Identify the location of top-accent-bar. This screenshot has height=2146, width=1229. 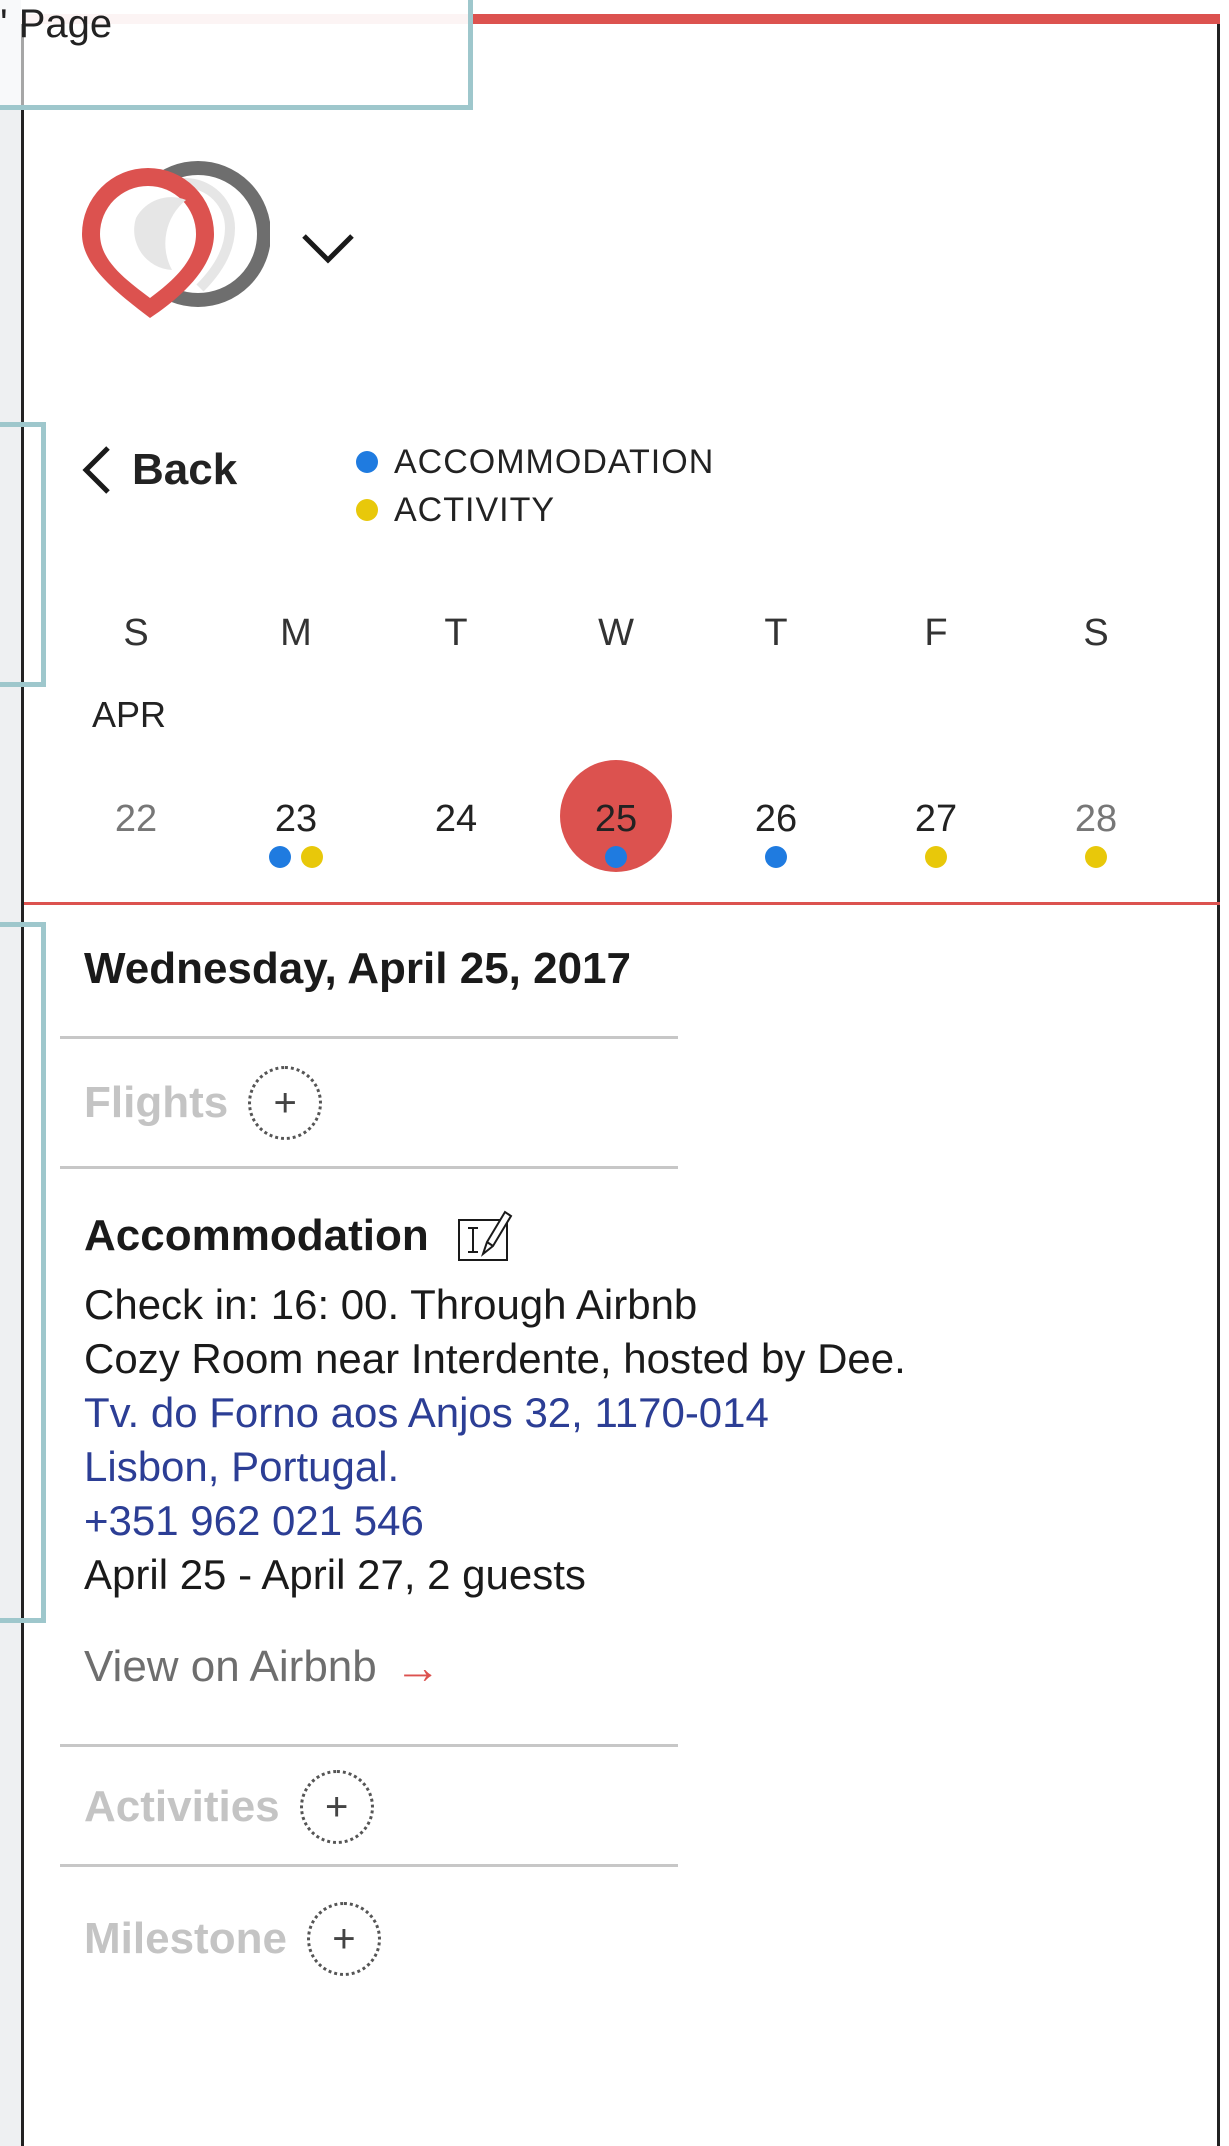
(845, 19).